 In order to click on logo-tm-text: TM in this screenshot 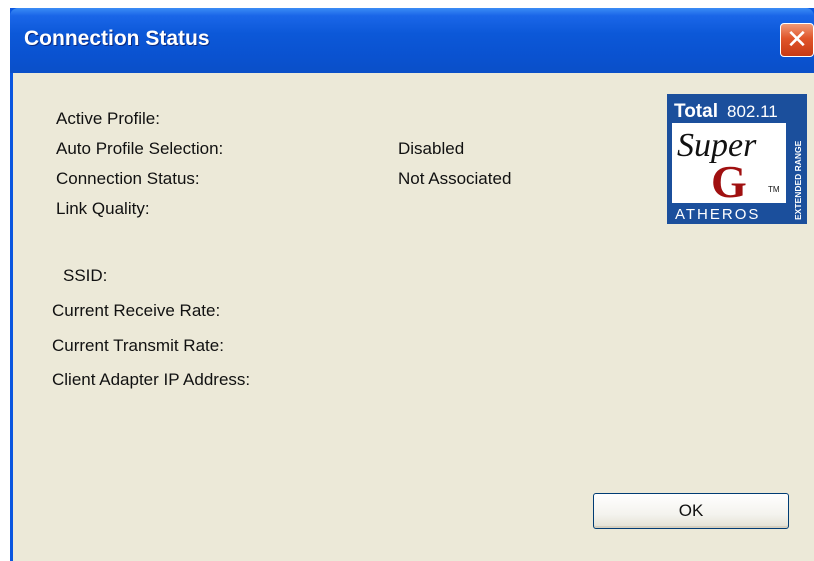, I will do `click(774, 189)`.